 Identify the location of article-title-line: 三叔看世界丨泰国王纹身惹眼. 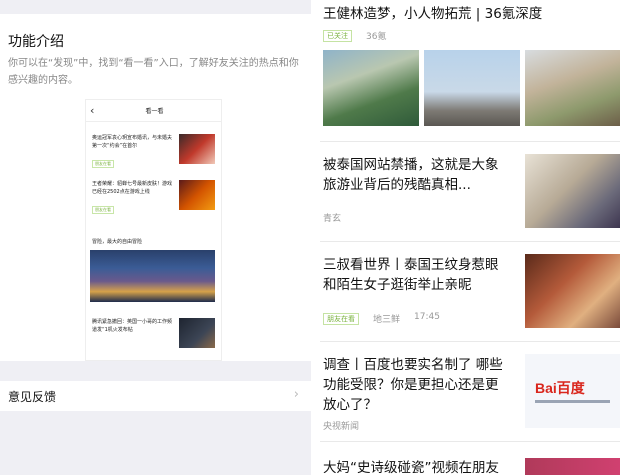
(411, 265).